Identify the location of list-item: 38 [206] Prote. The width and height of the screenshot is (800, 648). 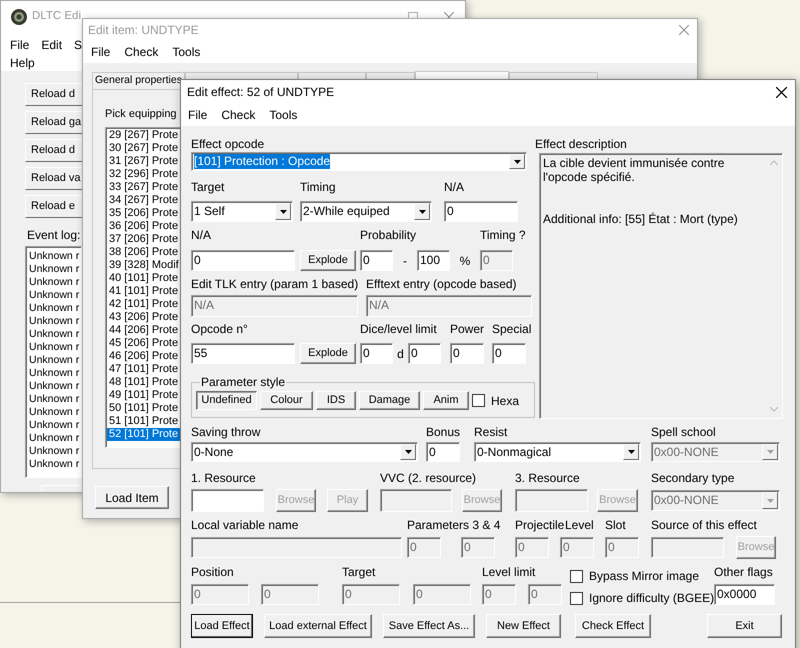
(143, 252).